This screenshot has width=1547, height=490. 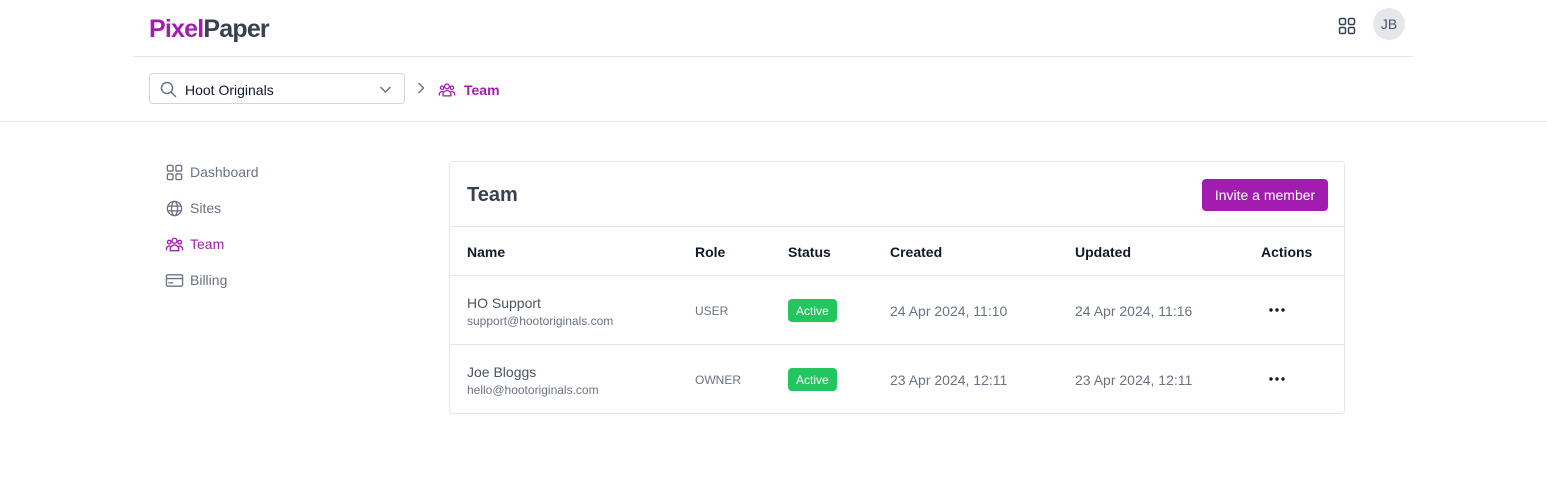 What do you see at coordinates (1134, 311) in the screenshot?
I see `updated-date: 24 Apr 2024, 11:16` at bounding box center [1134, 311].